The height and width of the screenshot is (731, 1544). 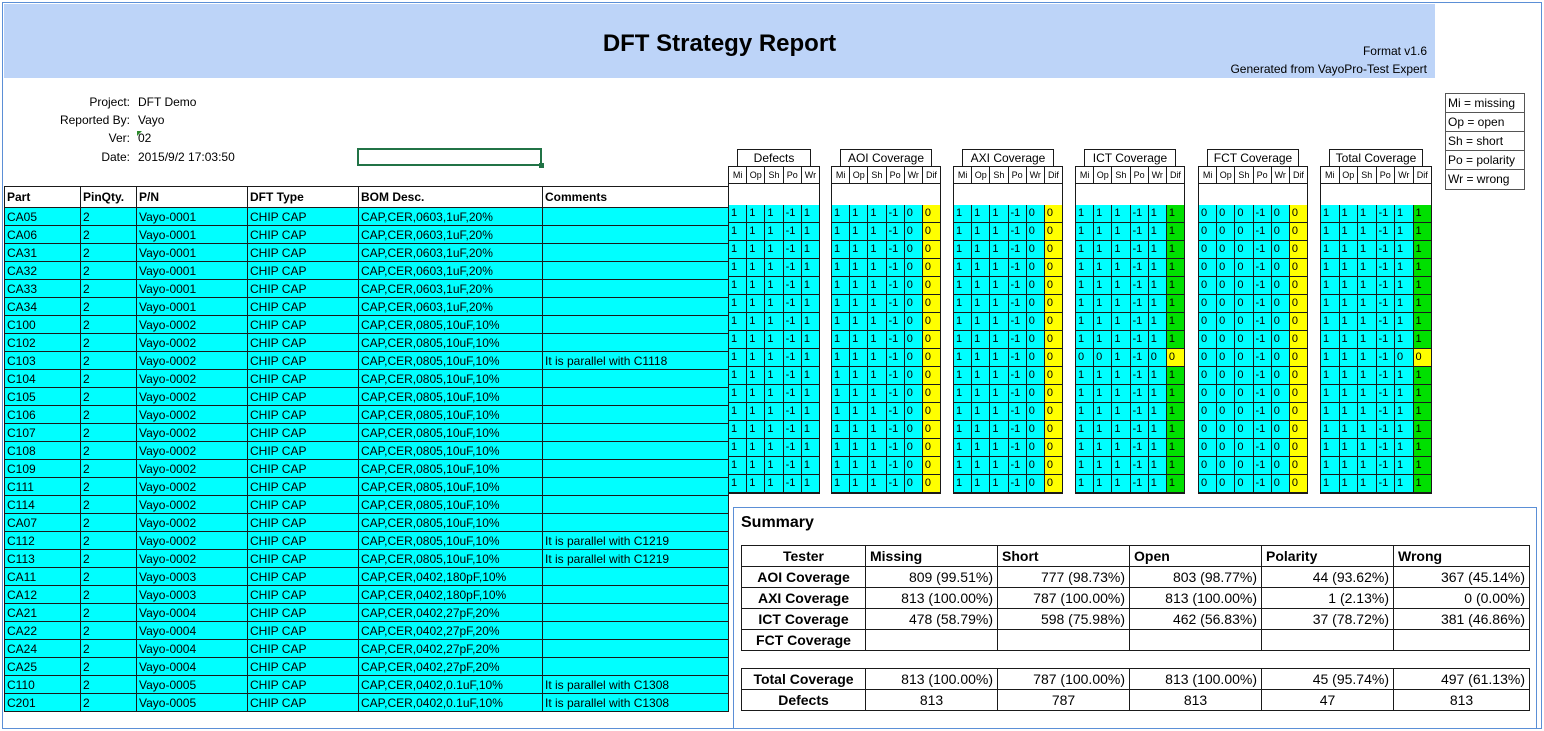 I want to click on cell-bom-desc: CAP,CER,0603,1uF,20%, so click(x=450, y=216).